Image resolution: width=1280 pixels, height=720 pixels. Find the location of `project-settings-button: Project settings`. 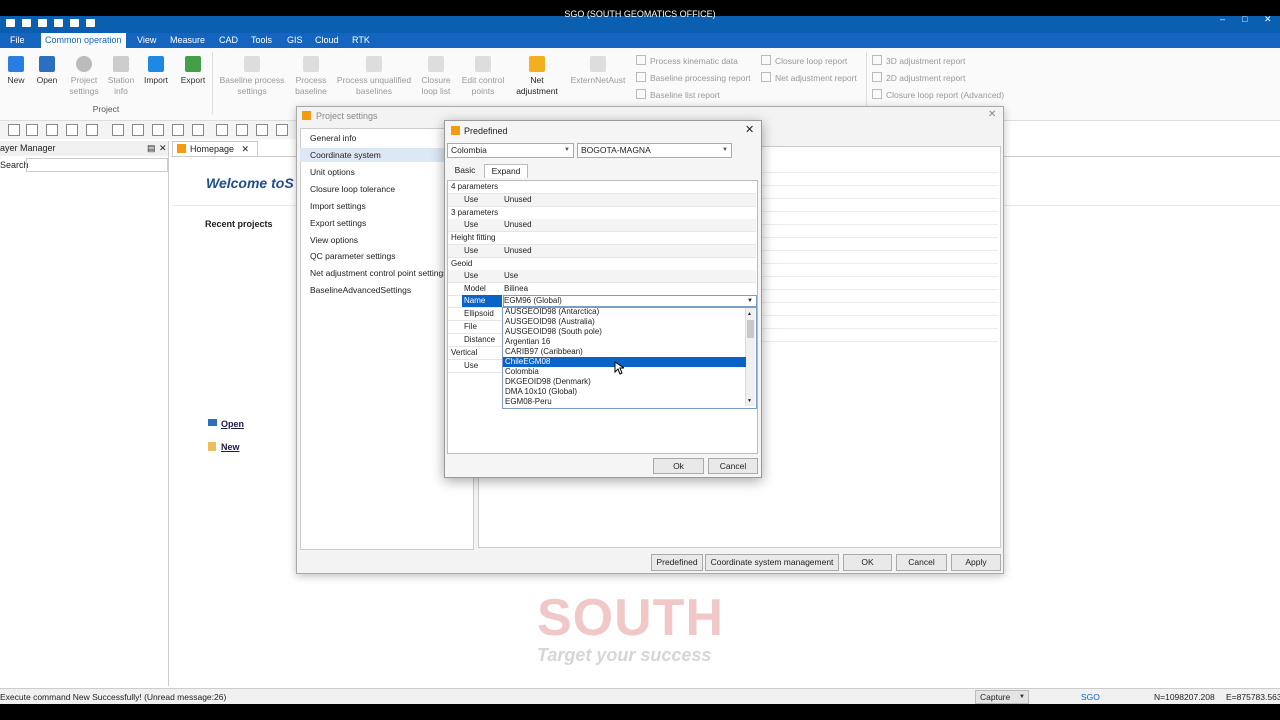

project-settings-button: Project settings is located at coordinates (84, 76).